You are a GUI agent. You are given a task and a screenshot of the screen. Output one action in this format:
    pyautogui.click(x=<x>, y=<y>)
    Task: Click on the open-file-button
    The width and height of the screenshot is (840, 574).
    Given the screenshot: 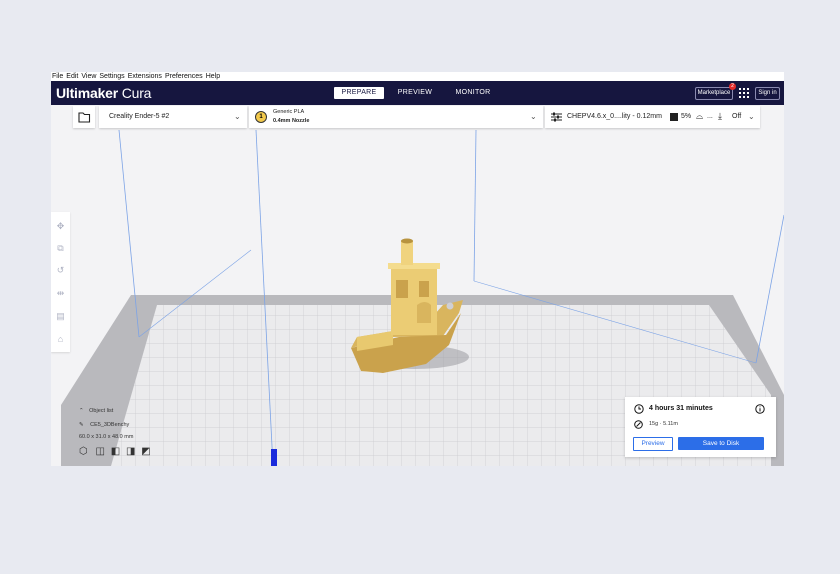 What is the action you would take?
    pyautogui.click(x=84, y=117)
    